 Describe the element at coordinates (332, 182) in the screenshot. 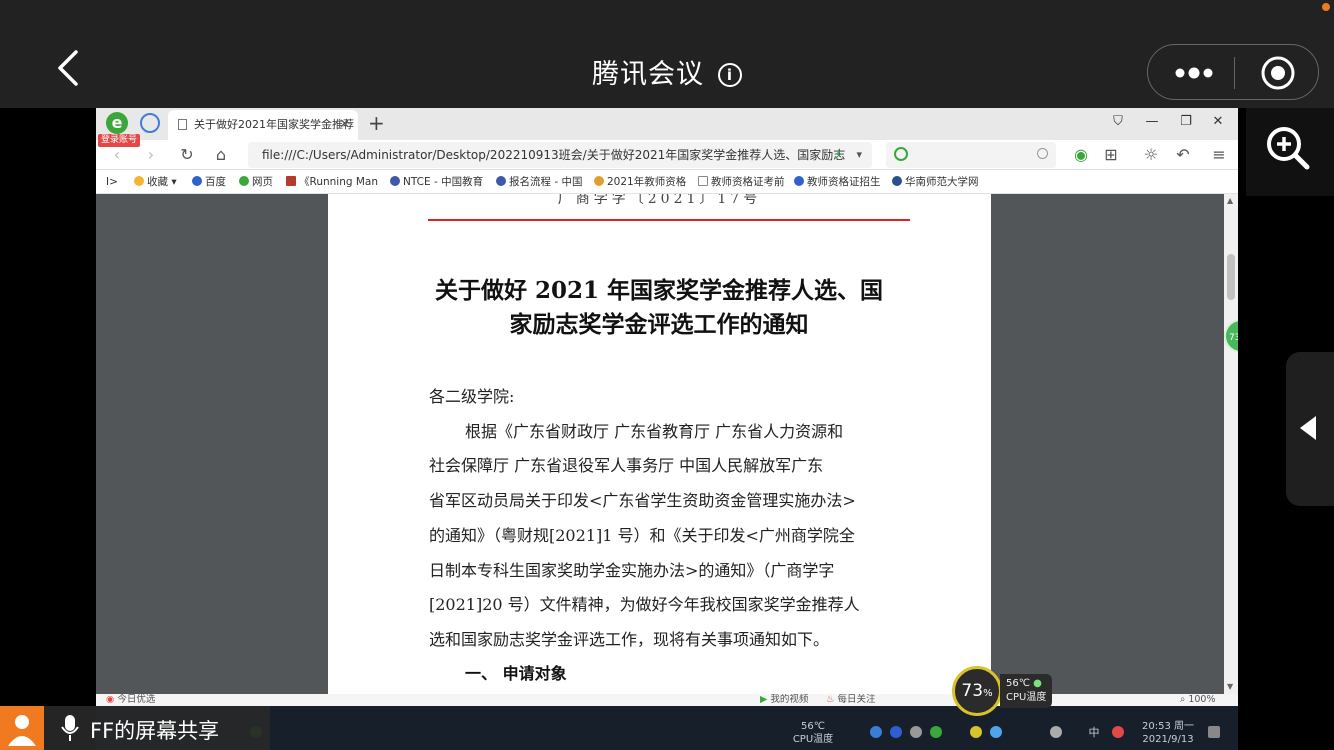

I see `bookmark-running-man: 《Running Man` at that location.